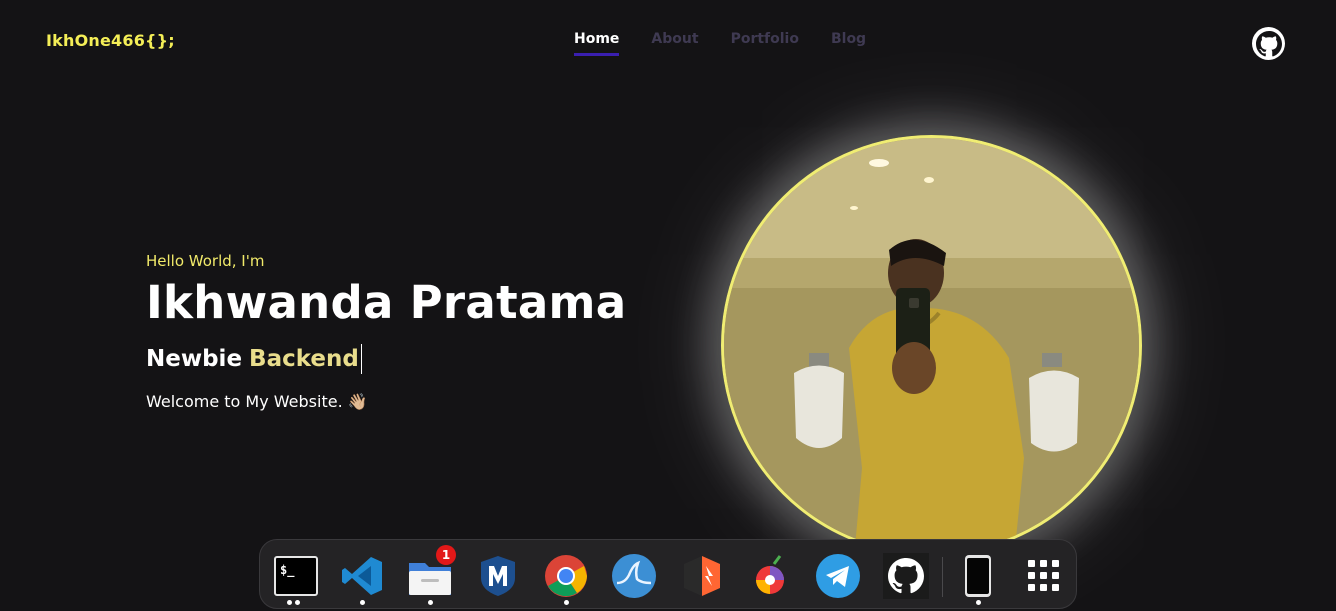 The width and height of the screenshot is (1336, 611). I want to click on phone-icon, so click(978, 576).